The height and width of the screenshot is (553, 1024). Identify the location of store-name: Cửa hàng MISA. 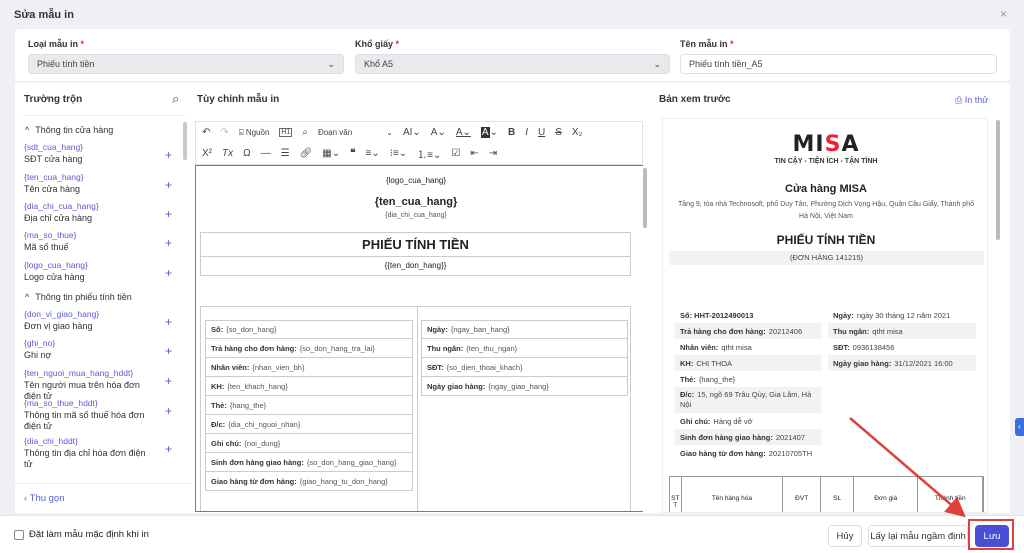
(826, 189).